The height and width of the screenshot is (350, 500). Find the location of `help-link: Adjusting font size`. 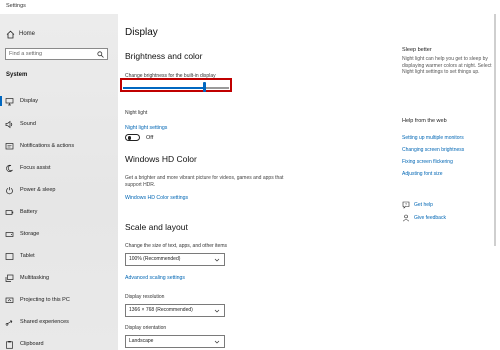

help-link: Adjusting font size is located at coordinates (422, 174).